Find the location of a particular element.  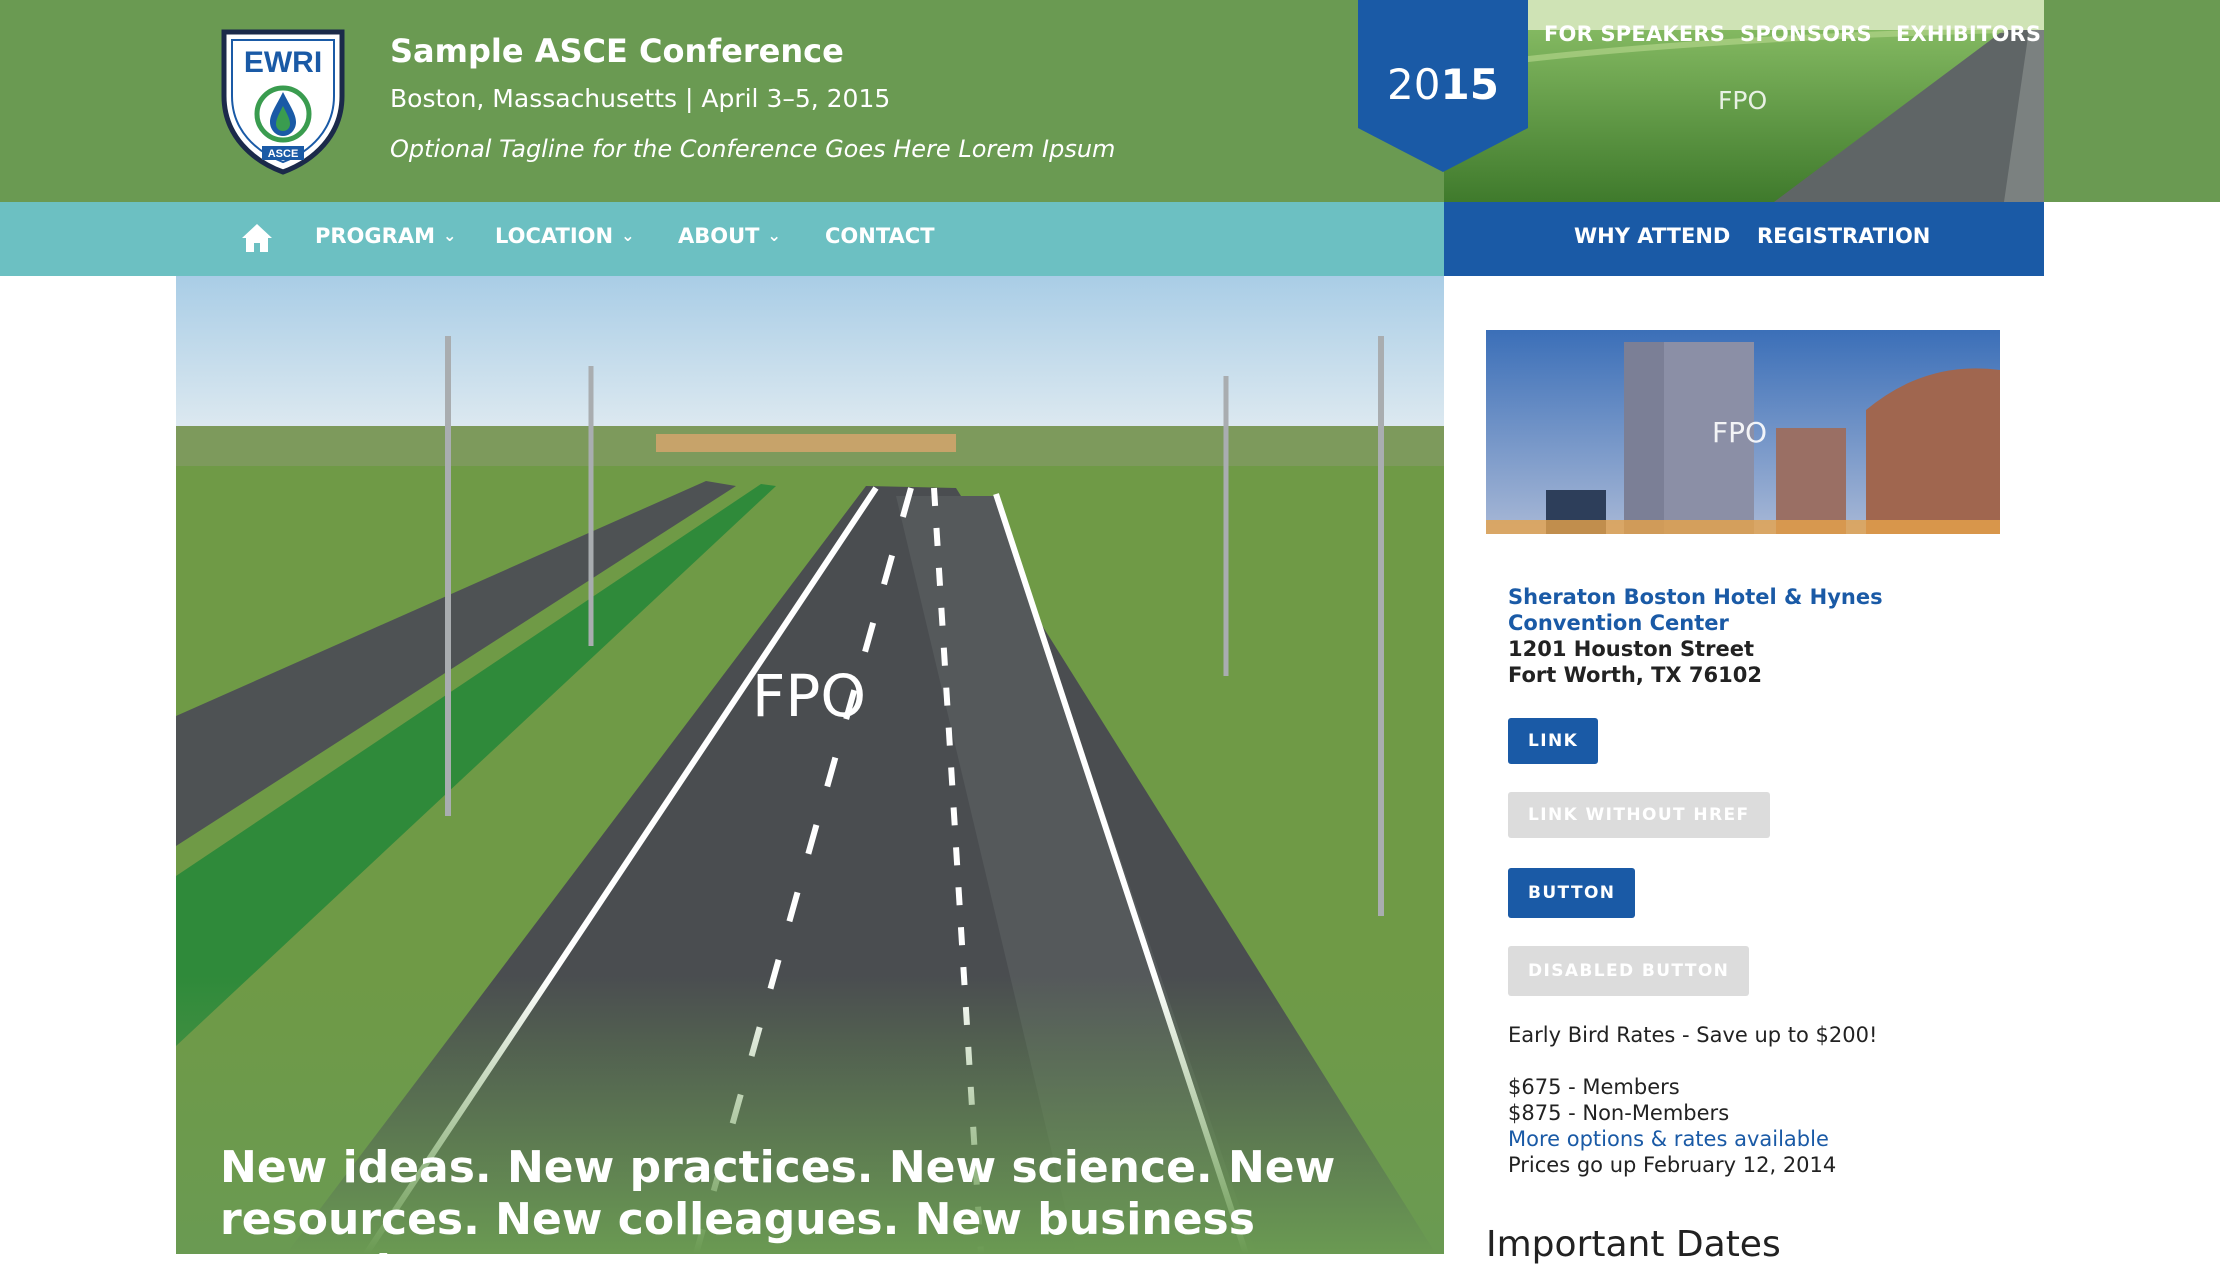

nav-location: LOCATION ⌄ is located at coordinates (565, 236).